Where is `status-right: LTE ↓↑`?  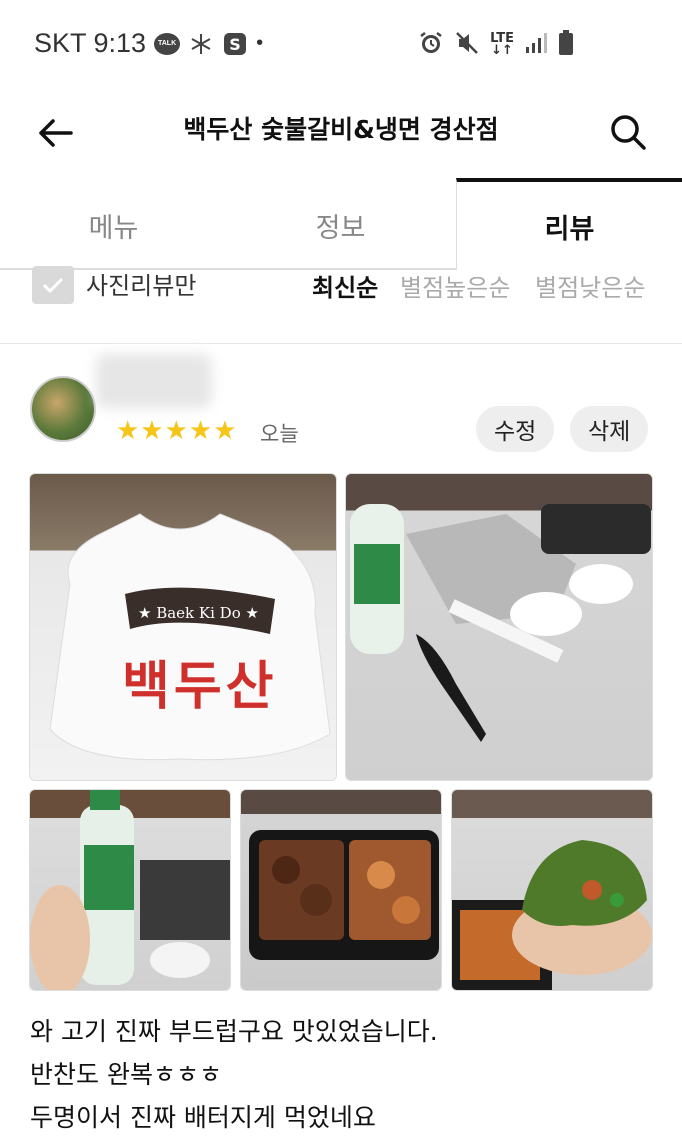 status-right: LTE ↓↑ is located at coordinates (496, 45).